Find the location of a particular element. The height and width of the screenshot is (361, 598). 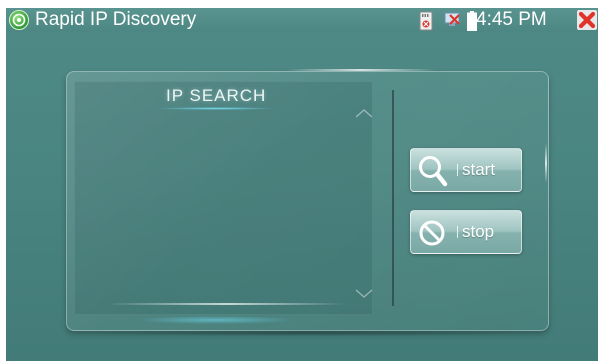

panel-shadow is located at coordinates (306, 333).